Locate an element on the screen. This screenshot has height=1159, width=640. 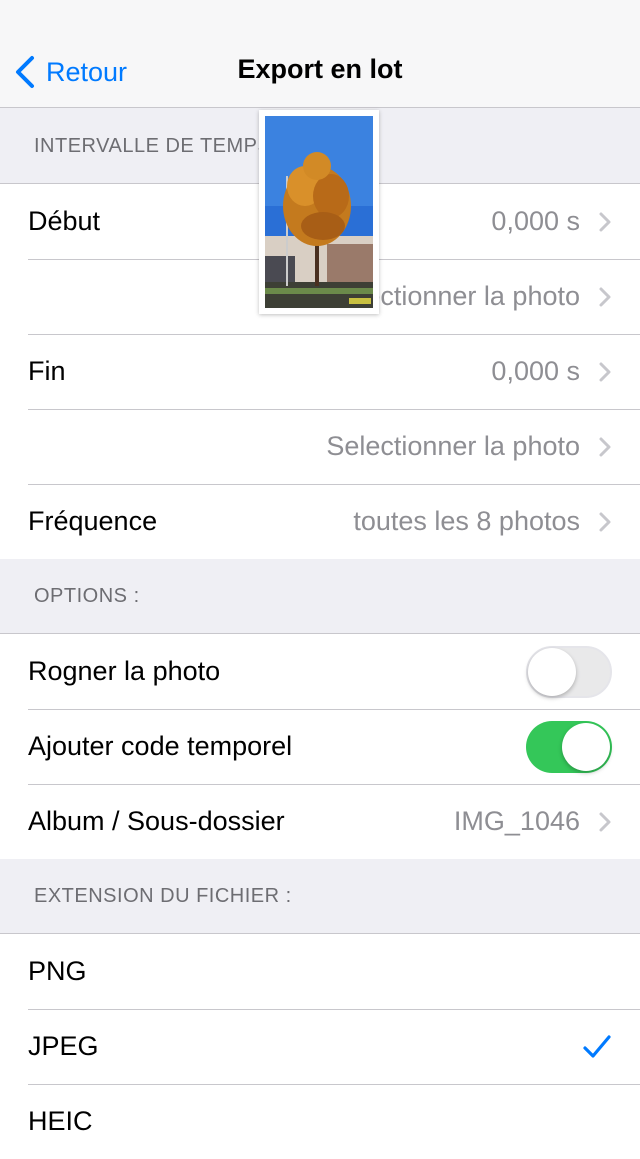
section-header-extension: EXTENSION DU FICHIER : is located at coordinates (320, 896).